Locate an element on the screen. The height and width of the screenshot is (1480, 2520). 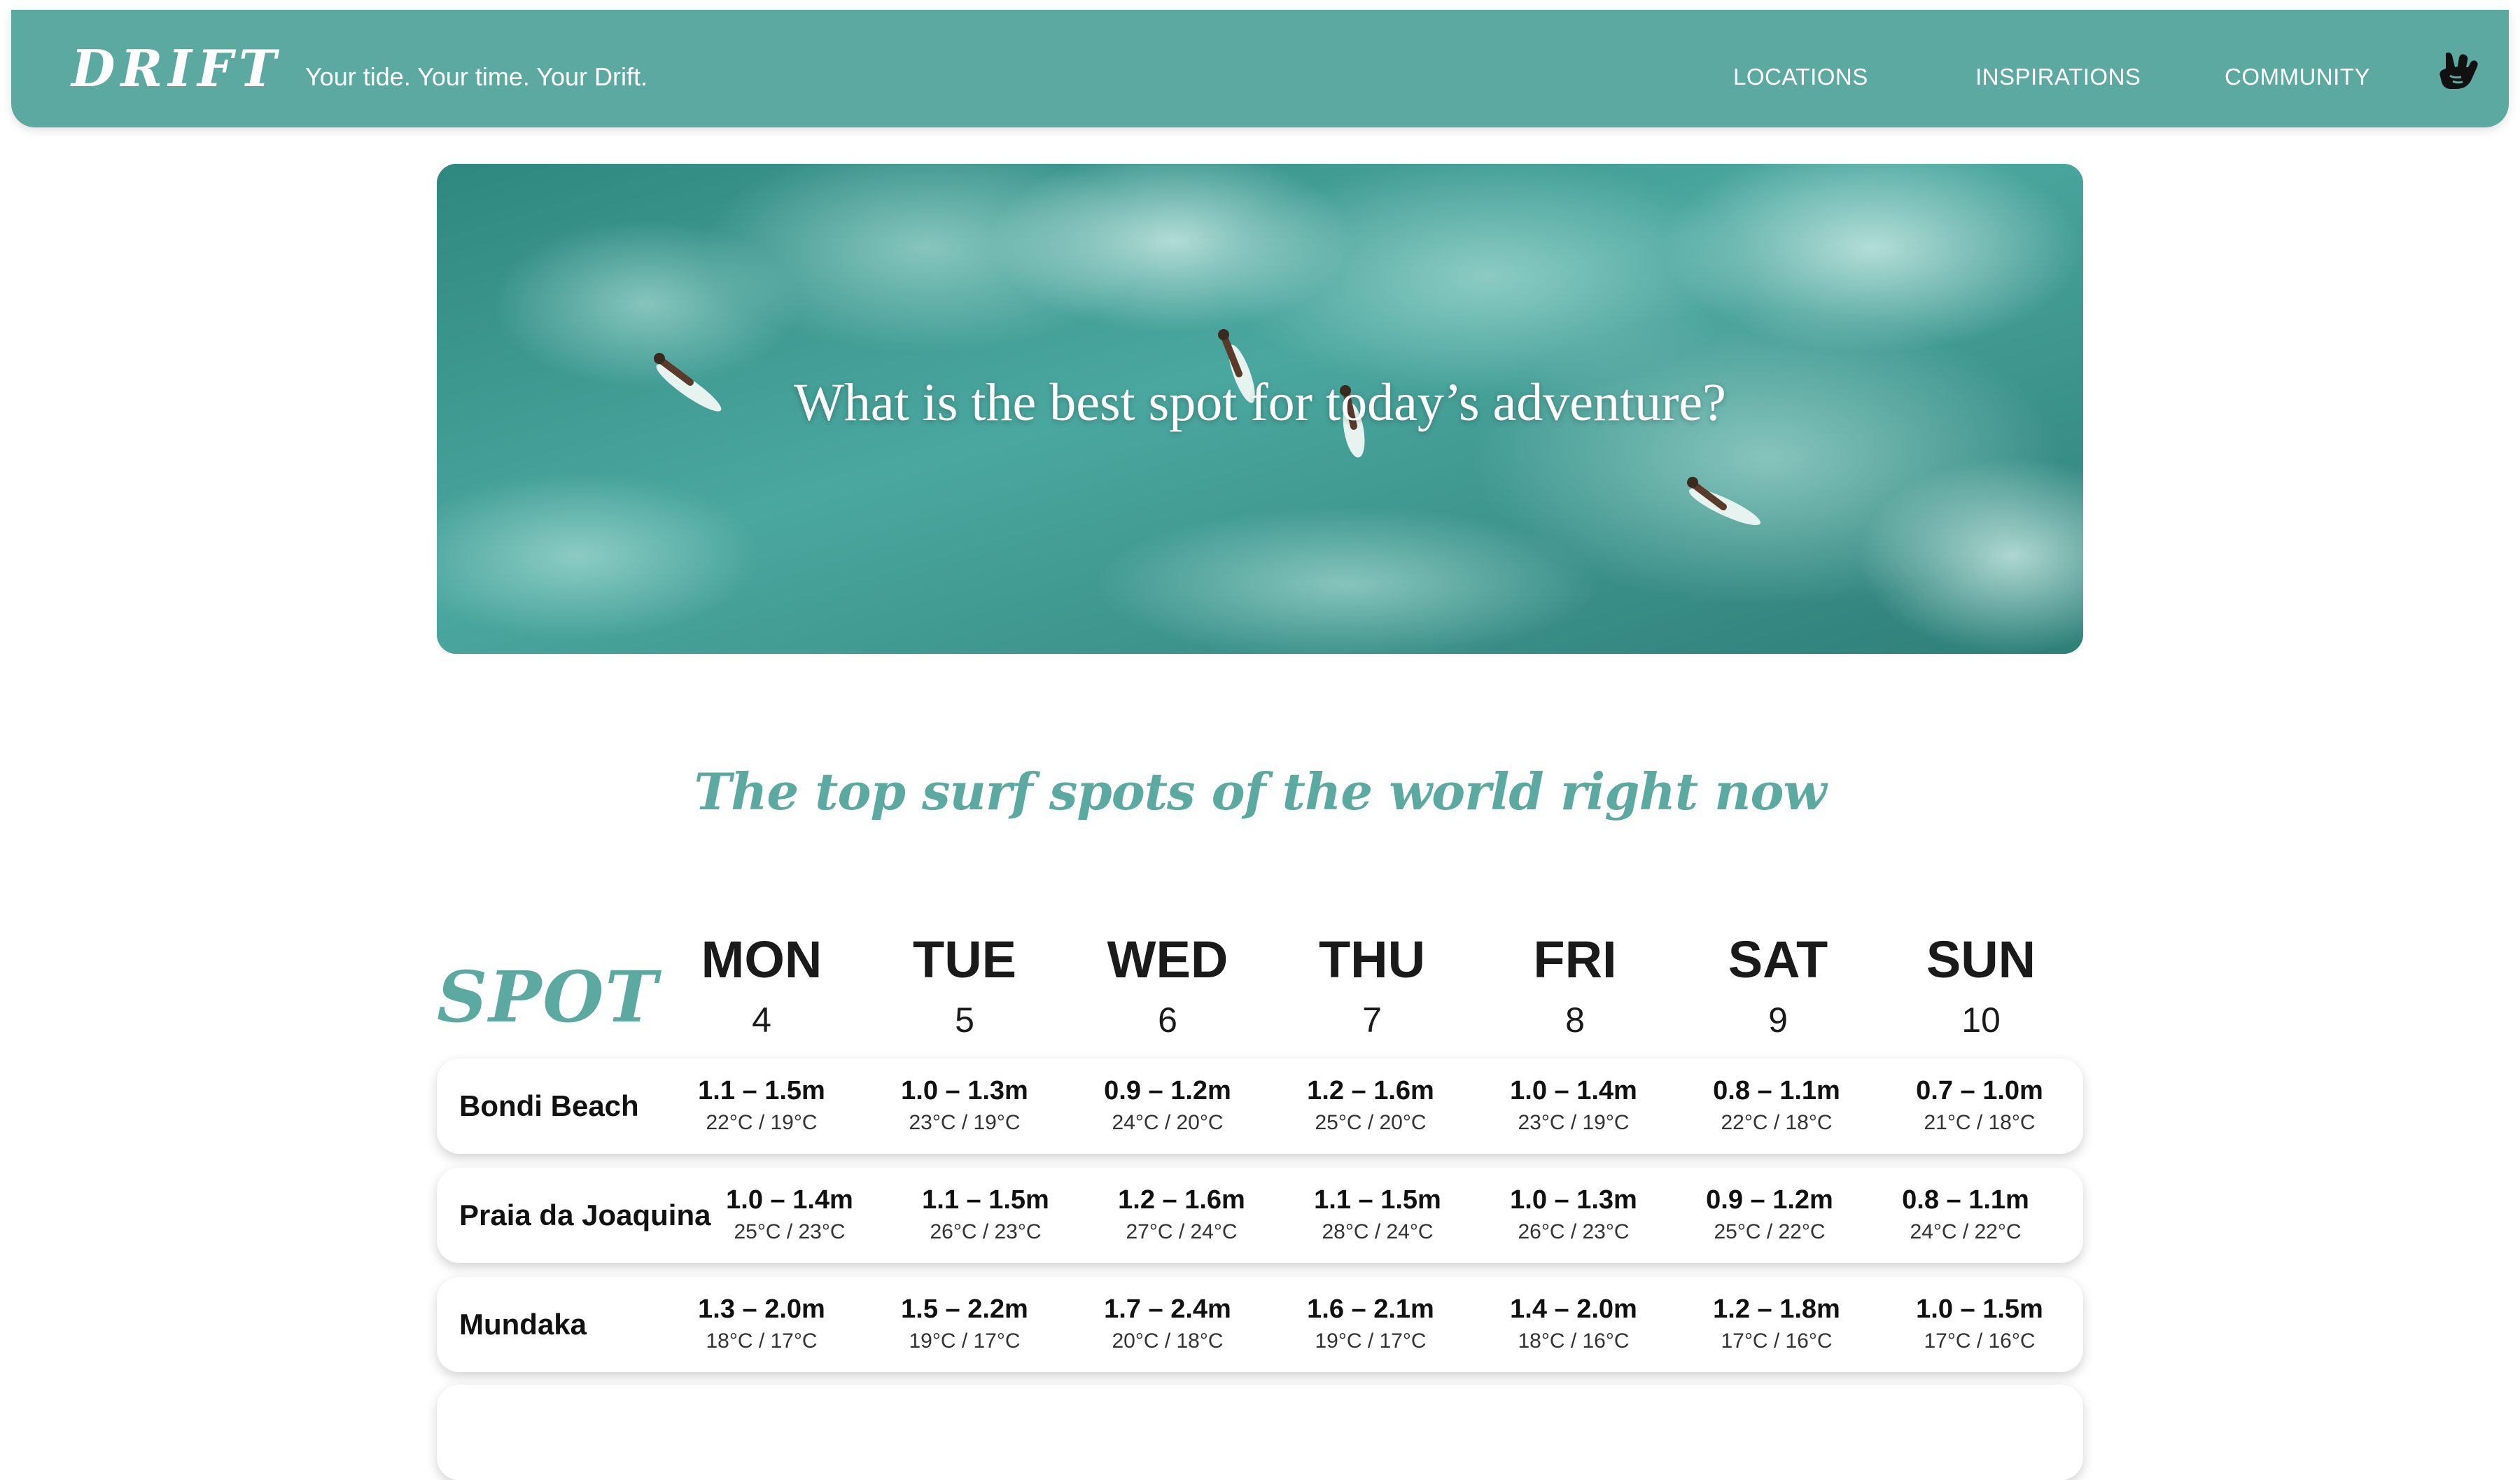
forecast-cell: 0.8 – 1.1m 24°C / 22°C is located at coordinates (1966, 1214).